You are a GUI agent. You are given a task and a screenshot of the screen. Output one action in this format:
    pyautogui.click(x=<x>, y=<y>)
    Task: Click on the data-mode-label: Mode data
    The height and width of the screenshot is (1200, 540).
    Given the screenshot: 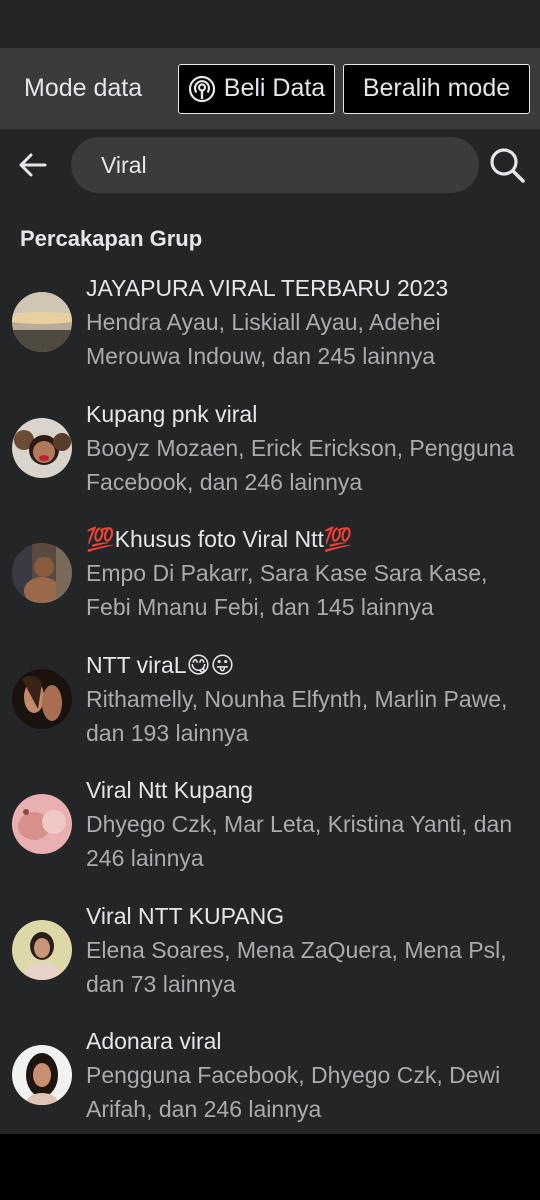 What is the action you would take?
    pyautogui.click(x=83, y=88)
    